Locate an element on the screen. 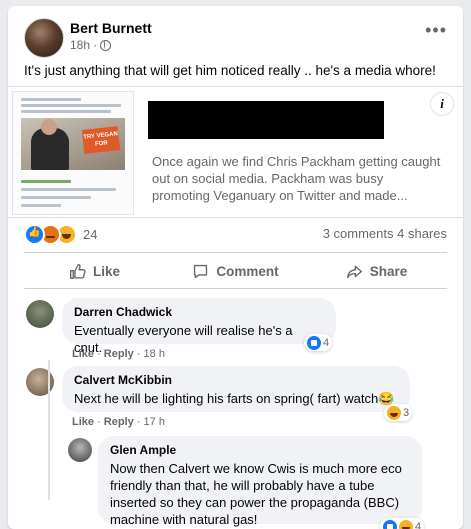  tweet-person-head is located at coordinates (49, 127).